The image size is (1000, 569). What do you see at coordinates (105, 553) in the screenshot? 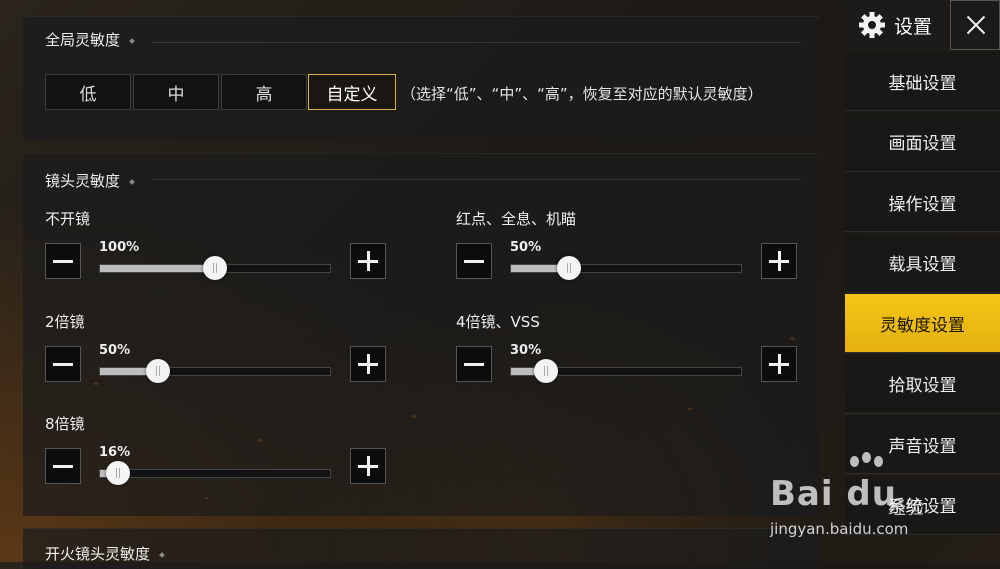
I see `fire-lens-sensitivity-title: 开火镜头灵敏度` at bounding box center [105, 553].